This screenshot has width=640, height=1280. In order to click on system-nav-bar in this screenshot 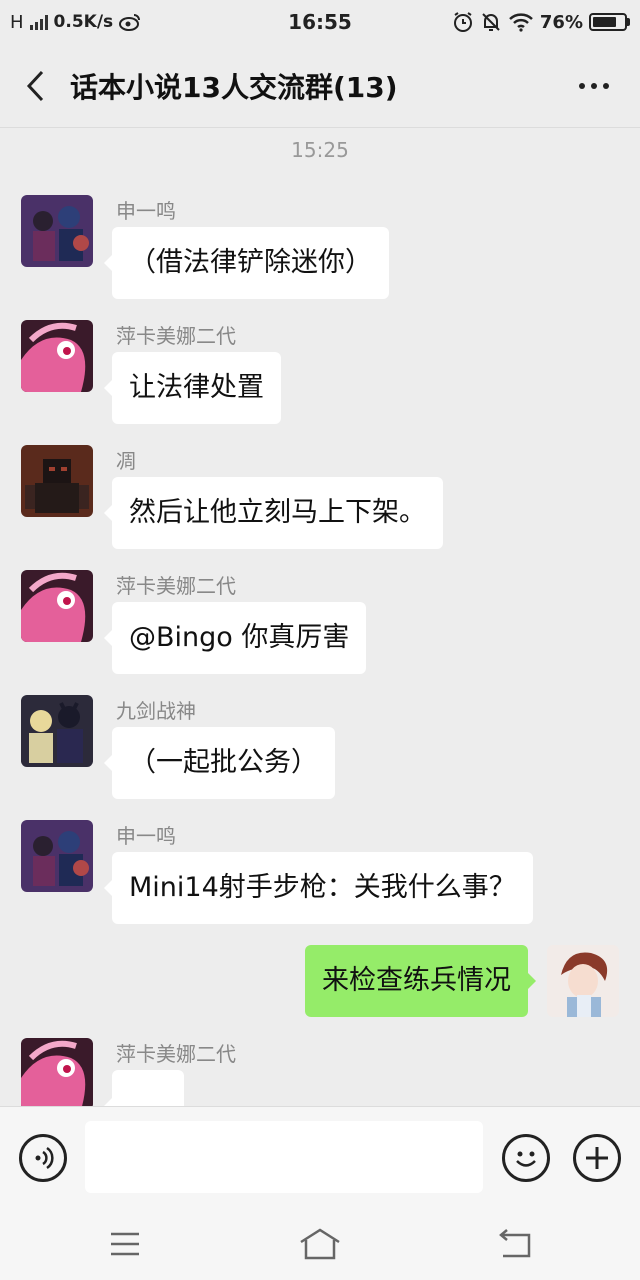, I will do `click(320, 1244)`.